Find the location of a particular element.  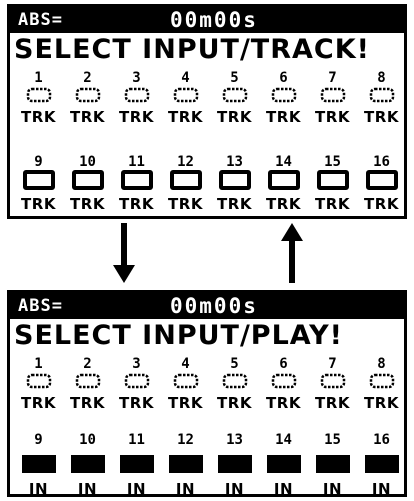

channel-number: 5 is located at coordinates (234, 364).